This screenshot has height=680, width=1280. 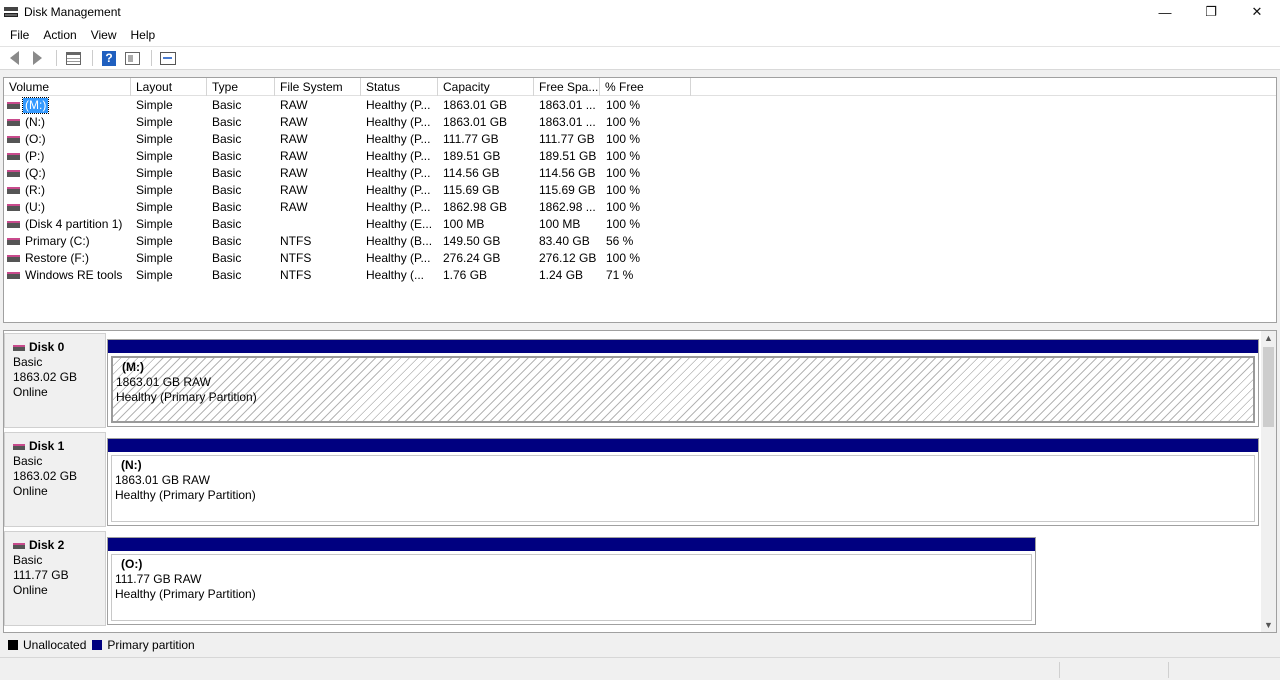 I want to click on back-arrow-icon, so click(x=14, y=58).